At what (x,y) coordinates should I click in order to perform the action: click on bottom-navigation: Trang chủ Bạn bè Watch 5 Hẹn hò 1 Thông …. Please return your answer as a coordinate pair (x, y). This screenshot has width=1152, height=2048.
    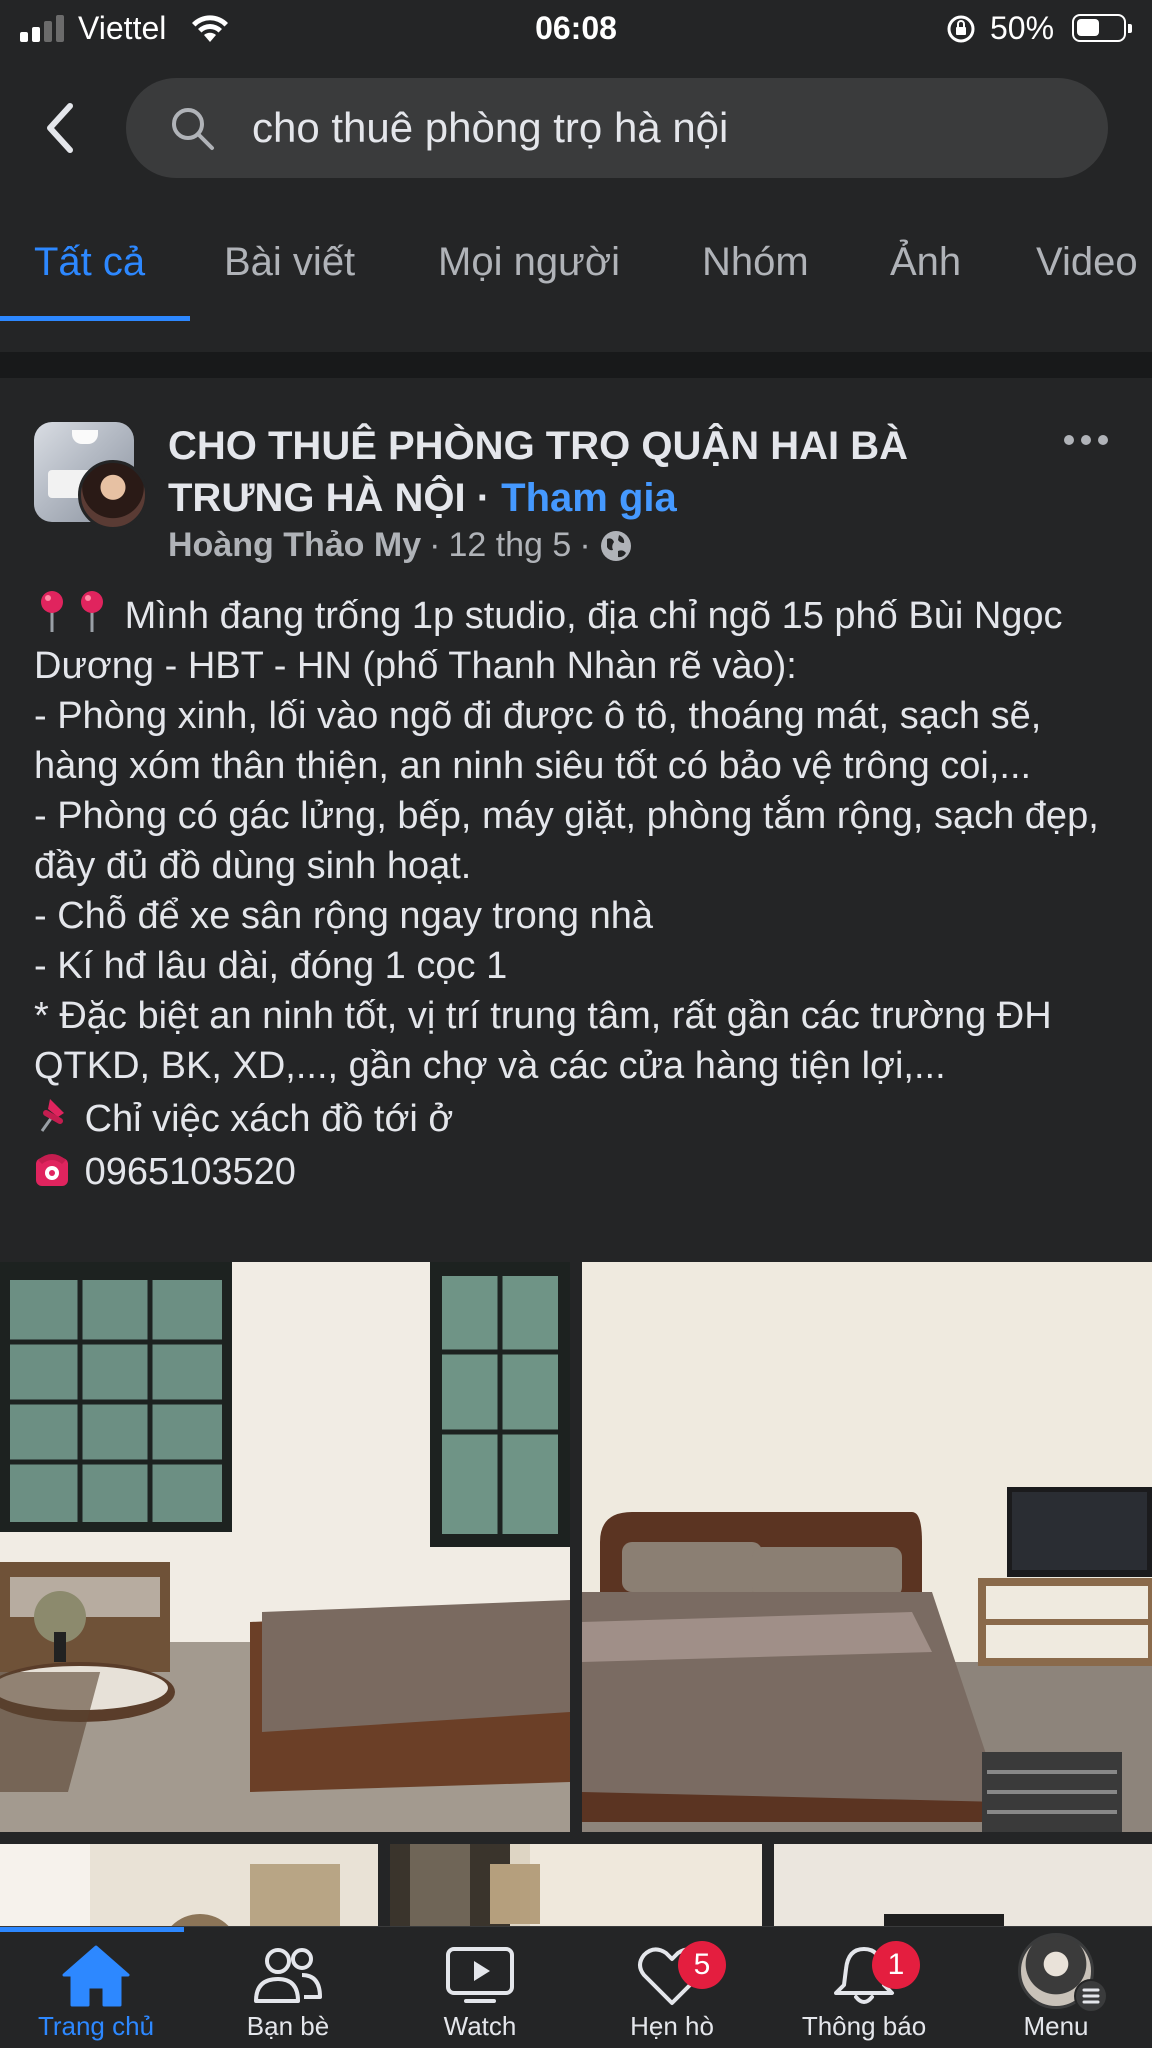
    Looking at the image, I should click on (576, 1987).